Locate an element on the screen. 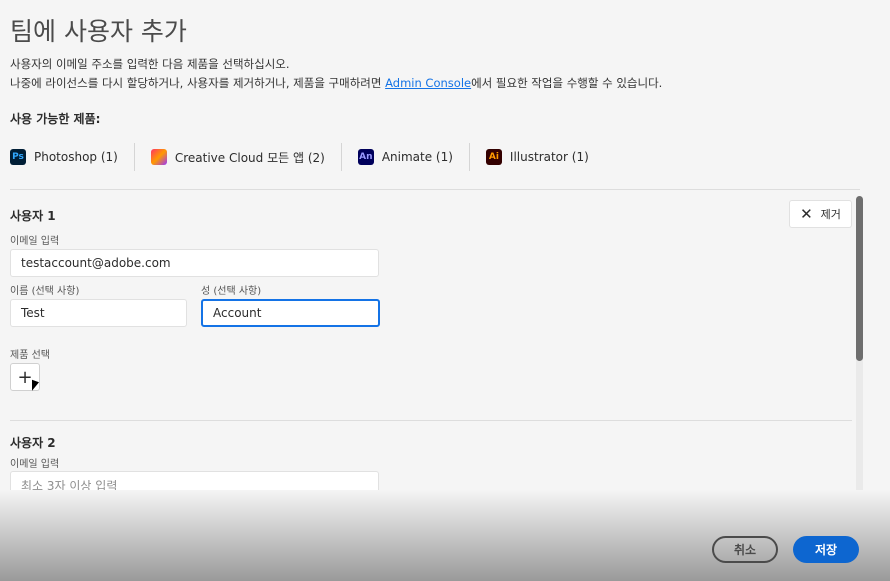 The width and height of the screenshot is (890, 581). product-label: Photoshop (1) is located at coordinates (76, 157).